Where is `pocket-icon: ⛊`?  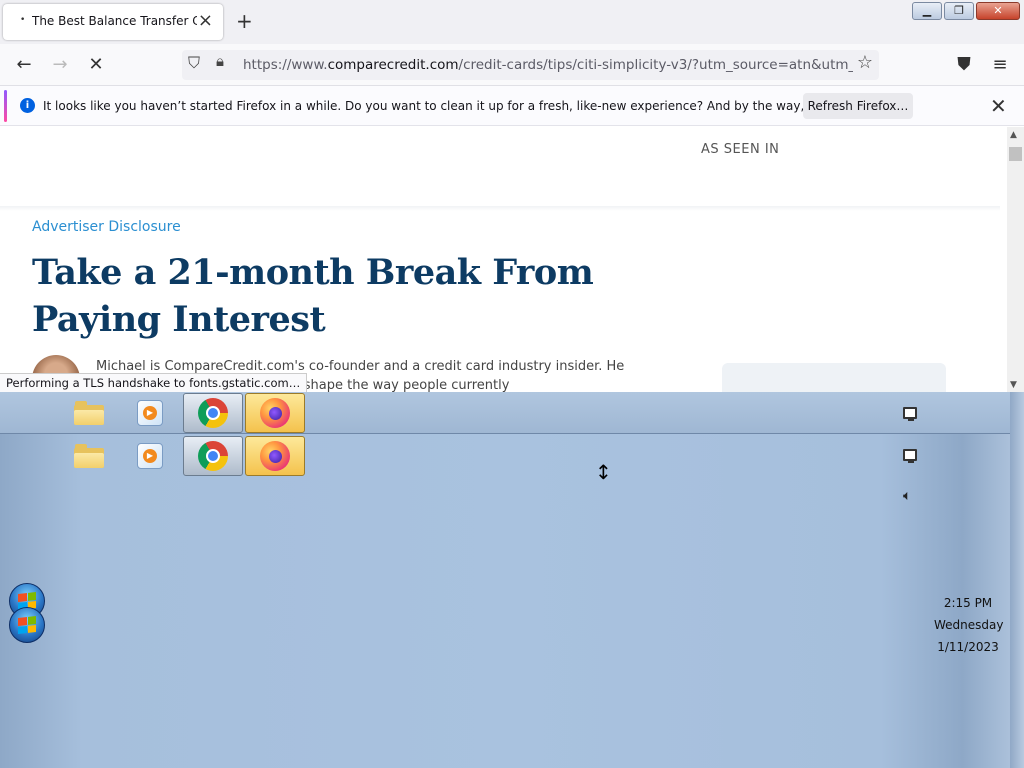
pocket-icon: ⛊ is located at coordinates (964, 65).